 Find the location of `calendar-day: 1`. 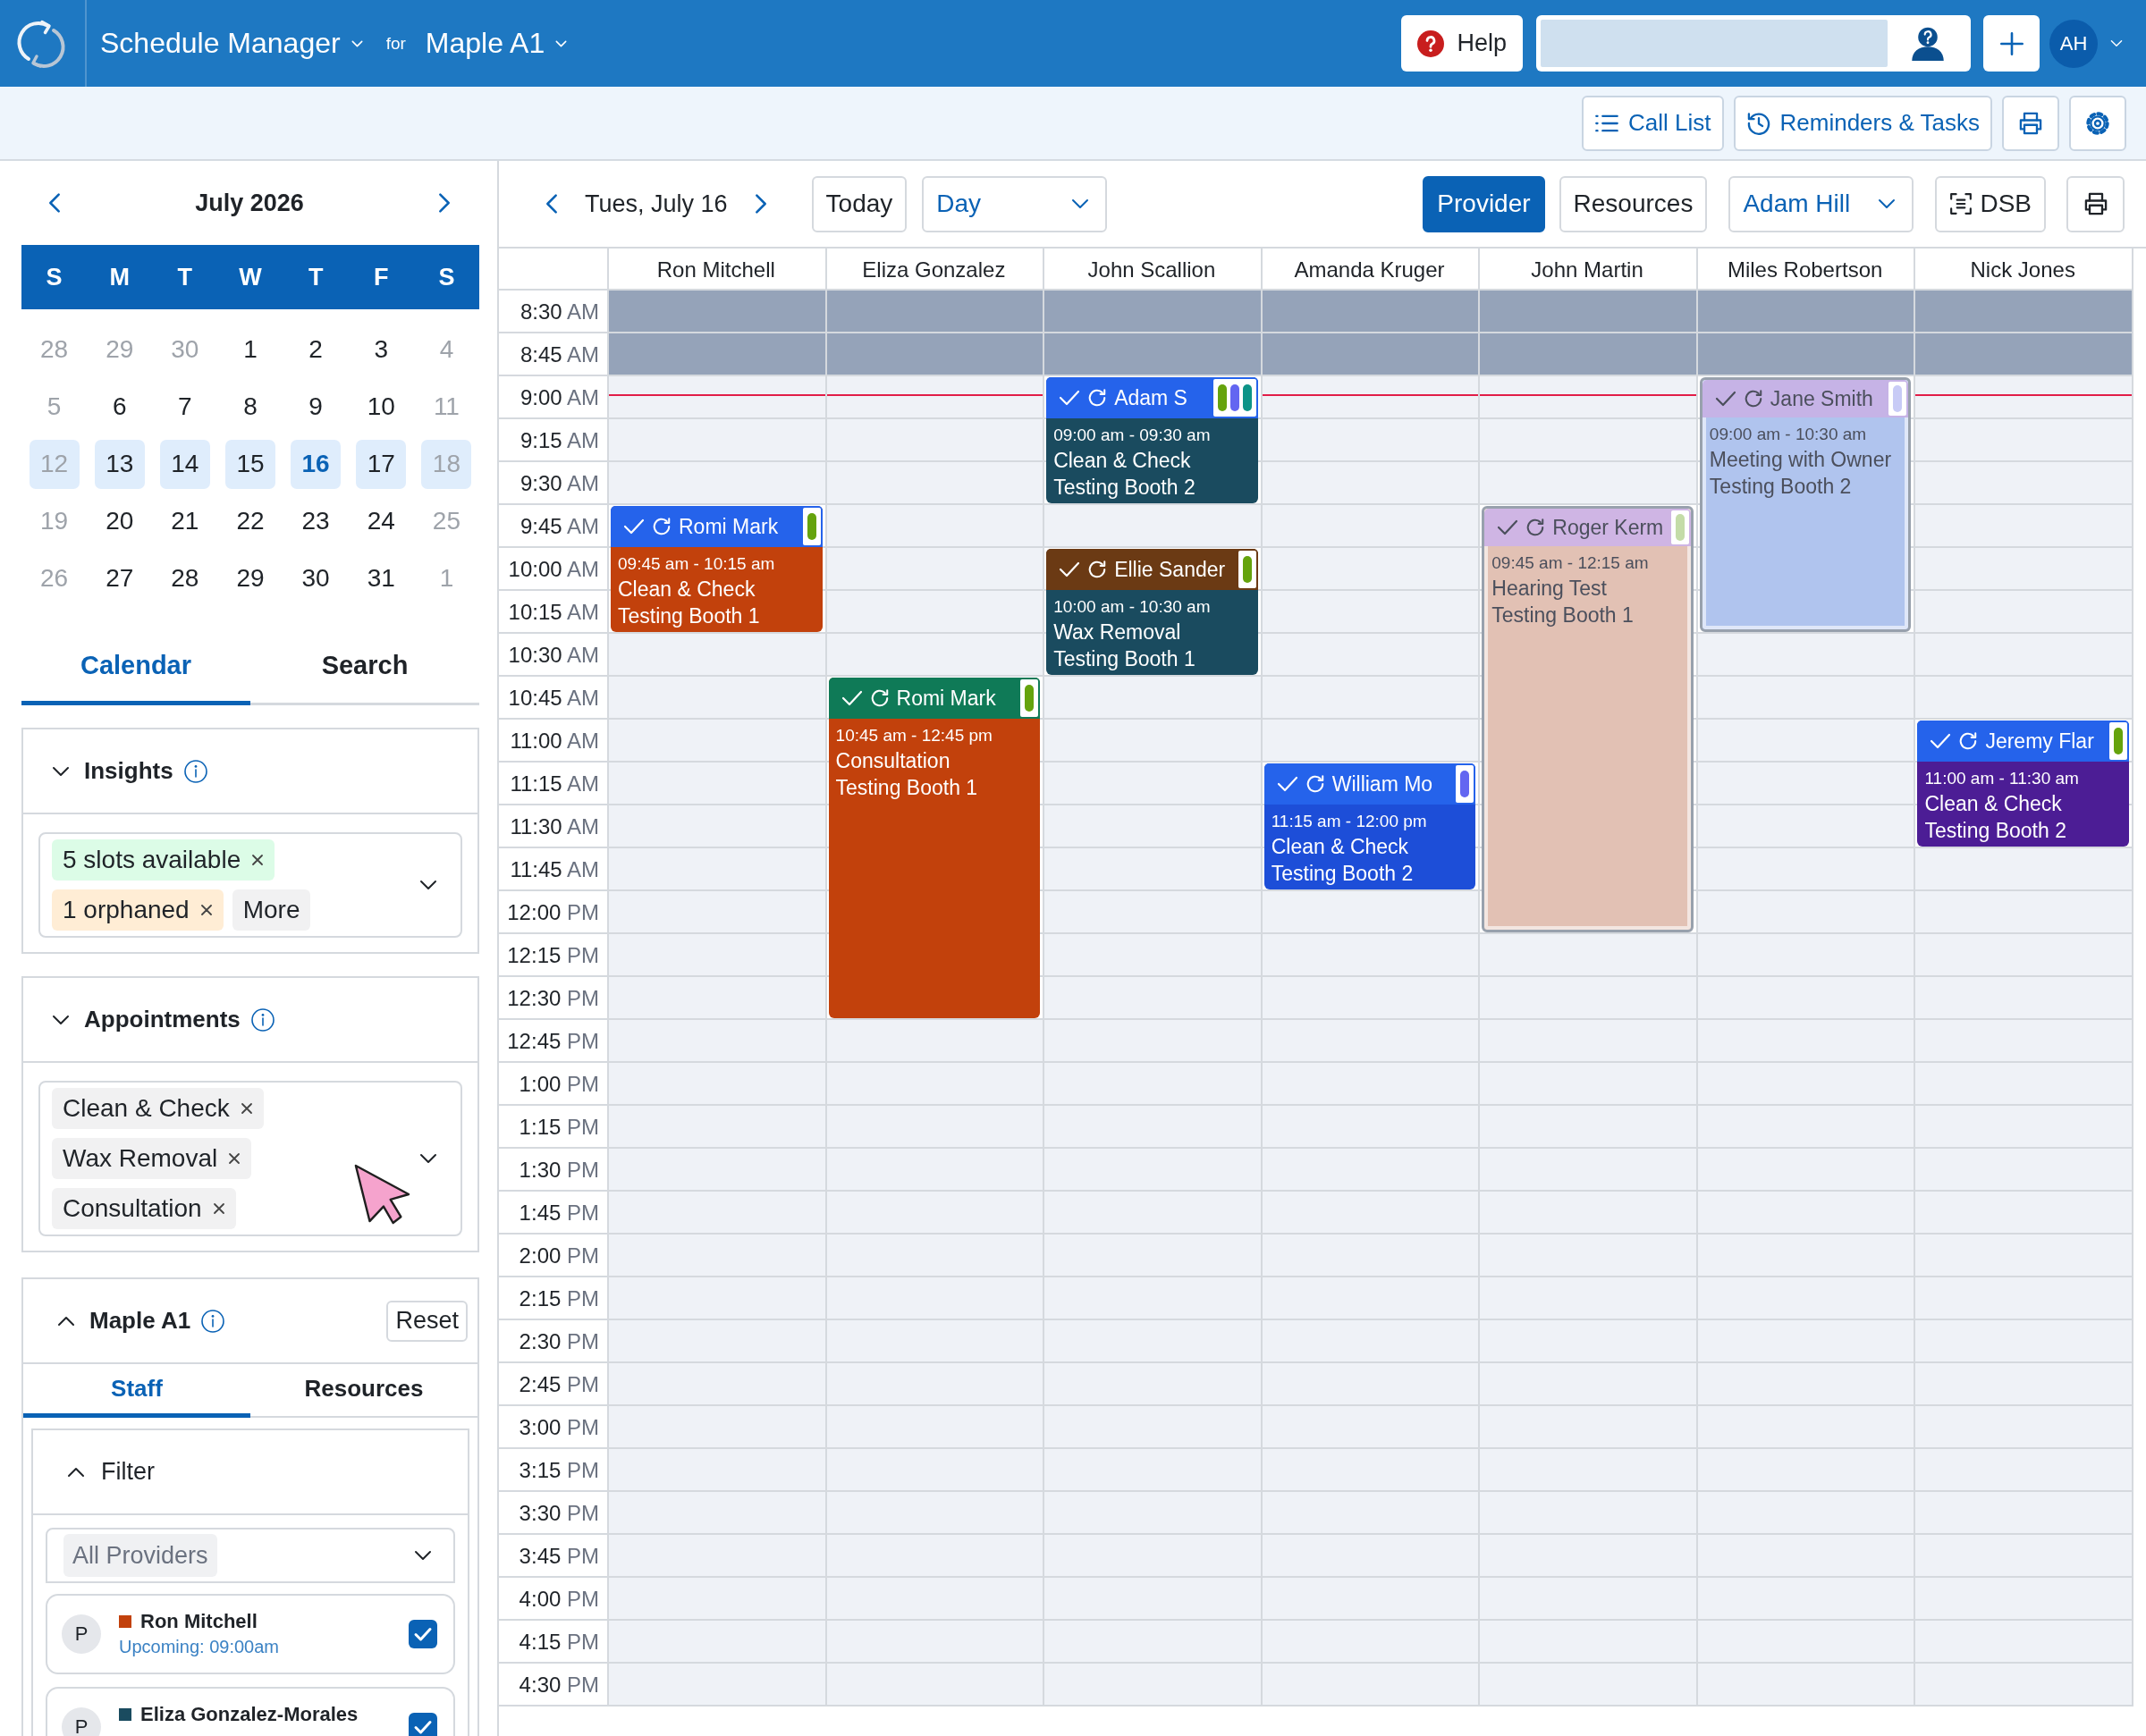

calendar-day: 1 is located at coordinates (250, 349).